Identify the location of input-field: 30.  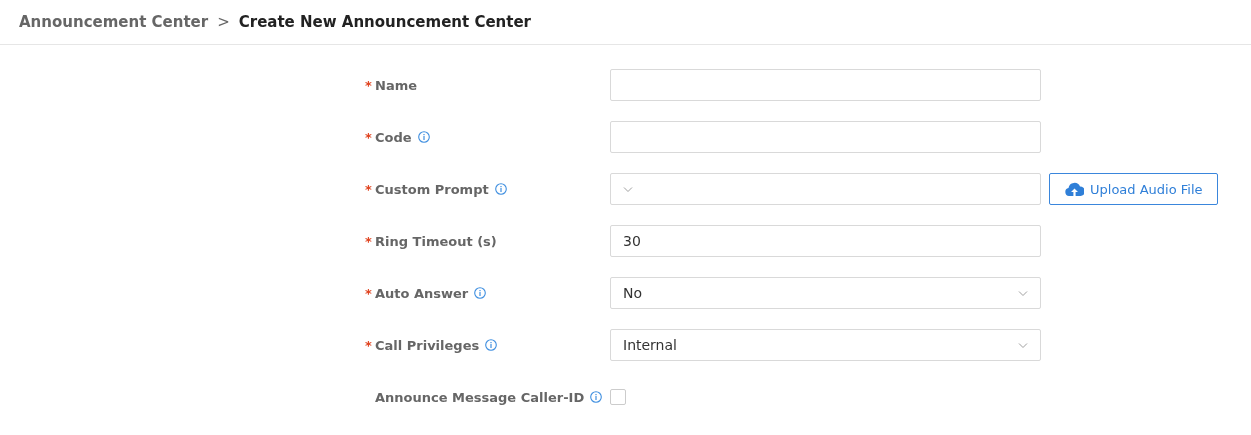
(825, 241).